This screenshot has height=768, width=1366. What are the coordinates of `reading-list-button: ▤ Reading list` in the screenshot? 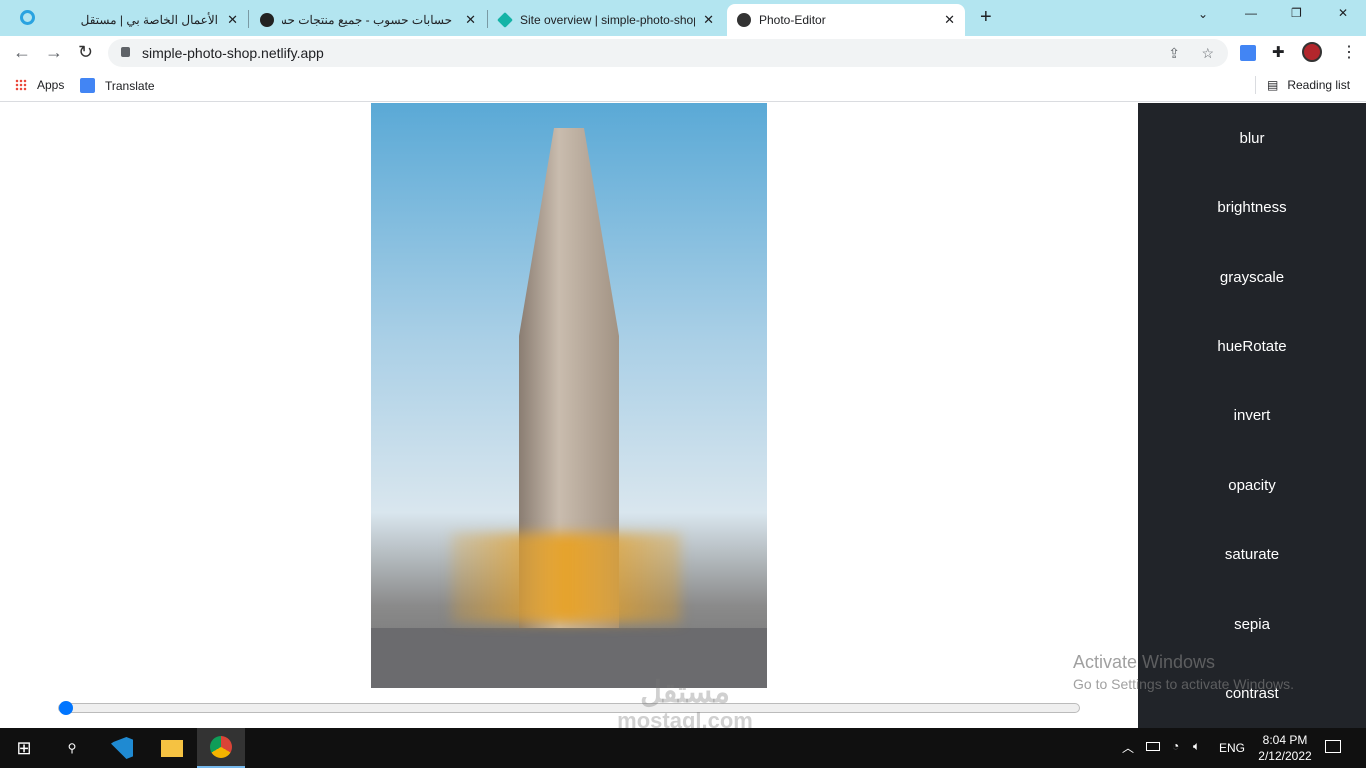 It's located at (1308, 85).